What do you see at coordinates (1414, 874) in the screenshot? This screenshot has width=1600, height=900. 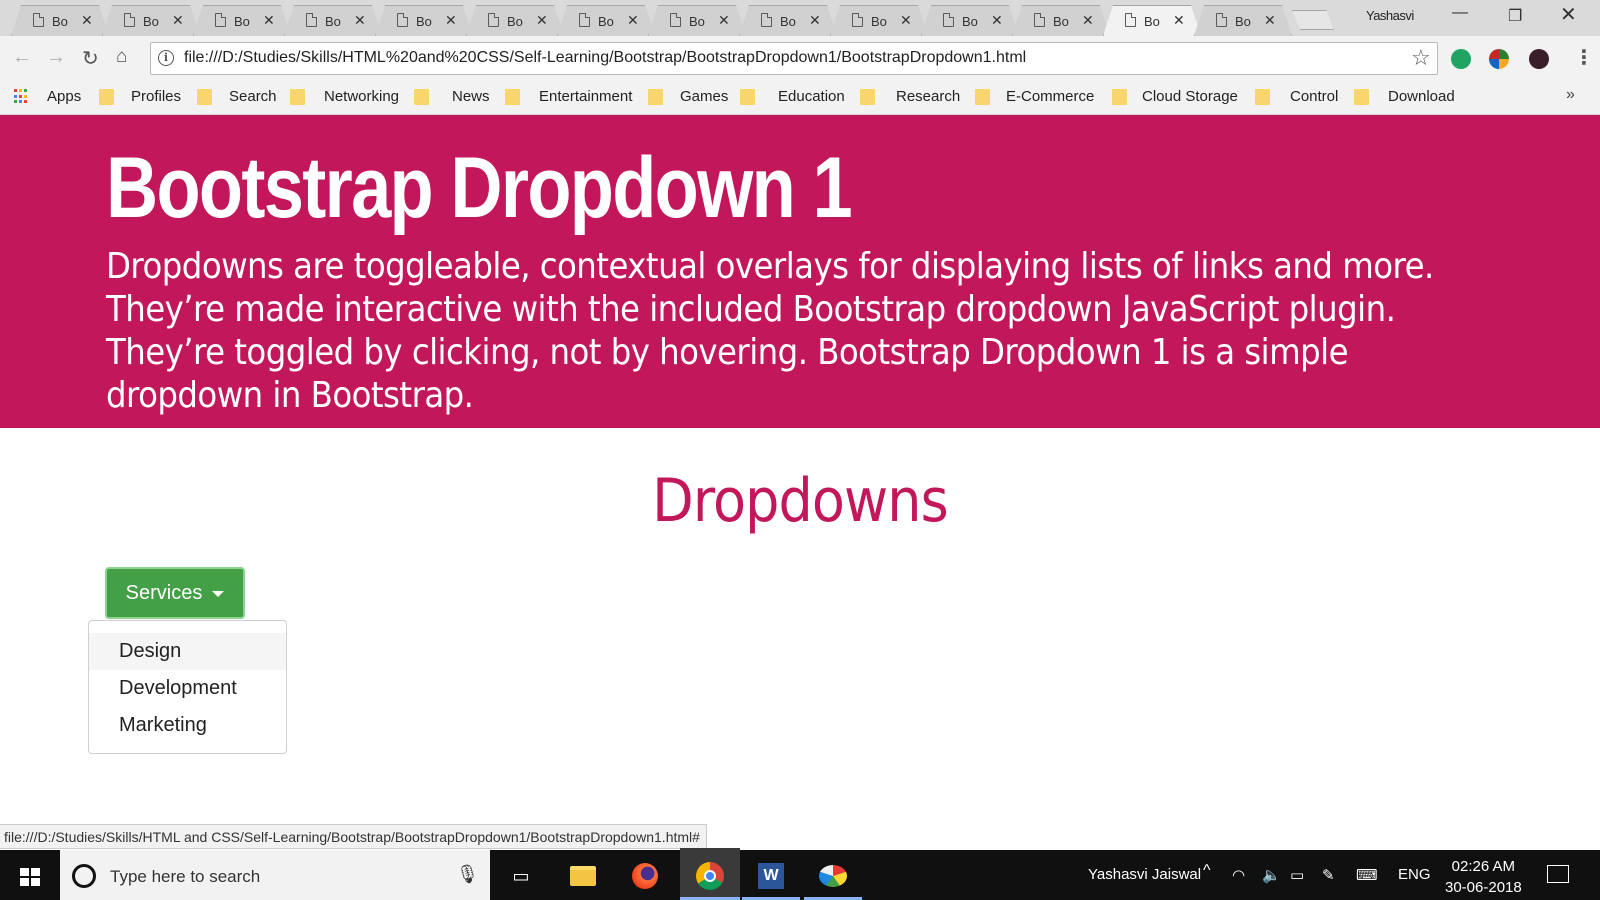 I see `language-indicator: ENG` at bounding box center [1414, 874].